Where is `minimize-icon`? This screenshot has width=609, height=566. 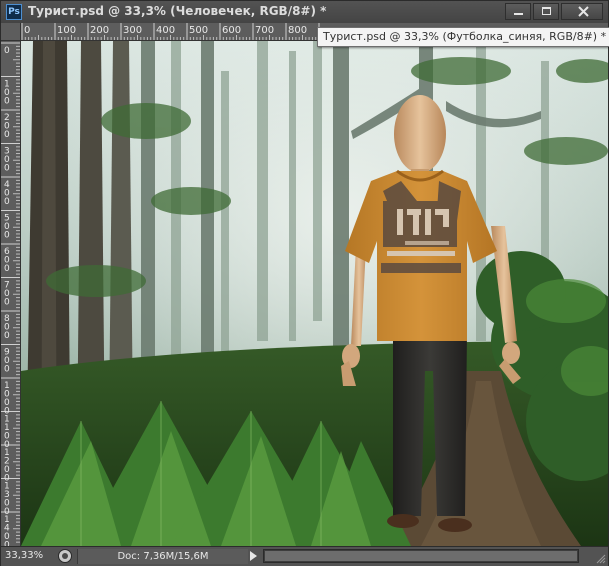
minimize-icon is located at coordinates (518, 14).